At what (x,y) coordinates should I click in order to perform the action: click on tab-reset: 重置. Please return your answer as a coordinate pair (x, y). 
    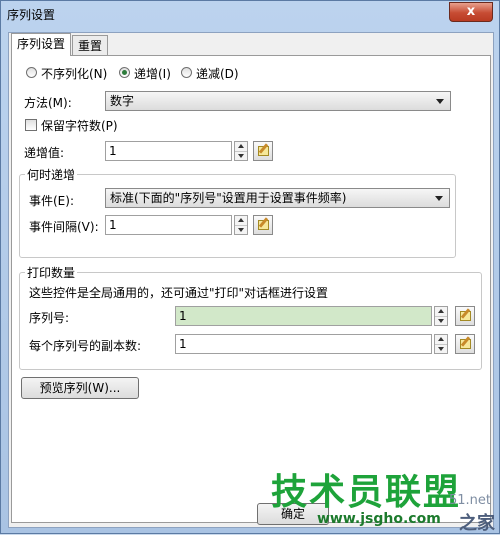
    Looking at the image, I should click on (90, 45).